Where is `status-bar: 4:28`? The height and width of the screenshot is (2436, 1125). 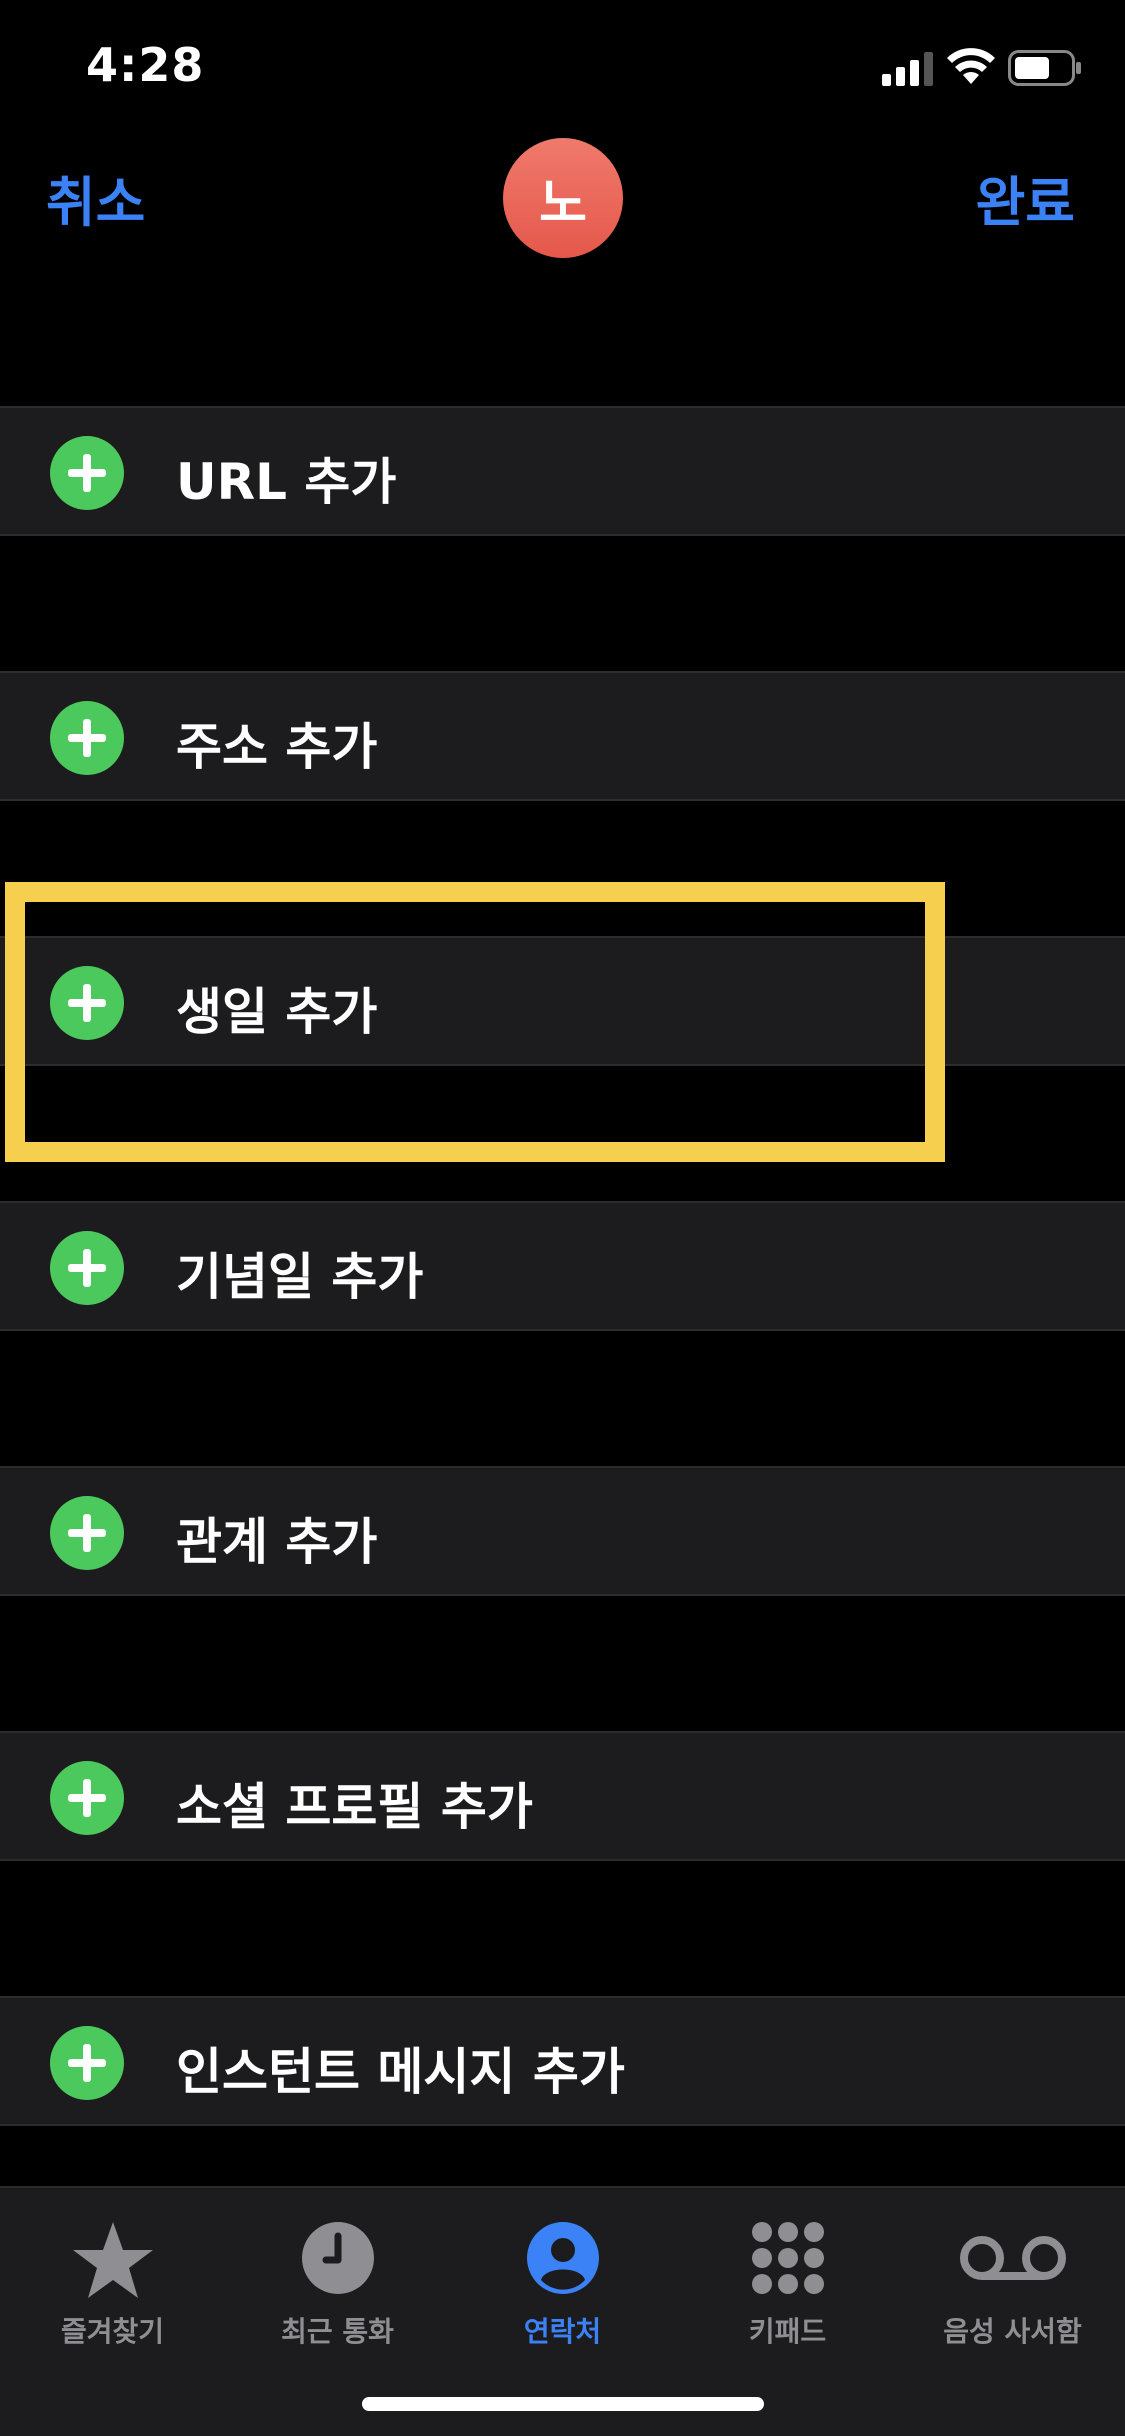
status-bar: 4:28 is located at coordinates (562, 66).